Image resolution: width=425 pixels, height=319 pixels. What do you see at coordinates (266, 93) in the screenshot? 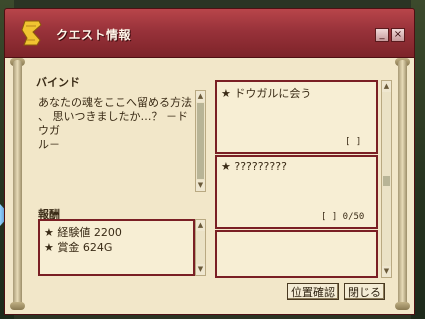
I see `objective-1-text: ★ ドウガルに会う` at bounding box center [266, 93].